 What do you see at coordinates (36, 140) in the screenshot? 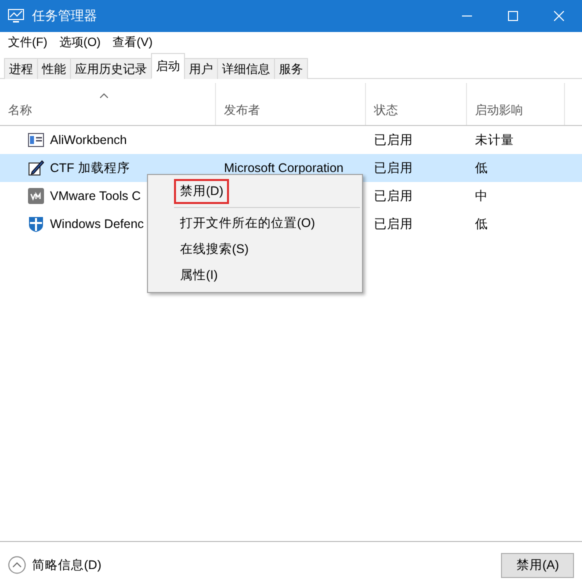
I see `window-icon` at bounding box center [36, 140].